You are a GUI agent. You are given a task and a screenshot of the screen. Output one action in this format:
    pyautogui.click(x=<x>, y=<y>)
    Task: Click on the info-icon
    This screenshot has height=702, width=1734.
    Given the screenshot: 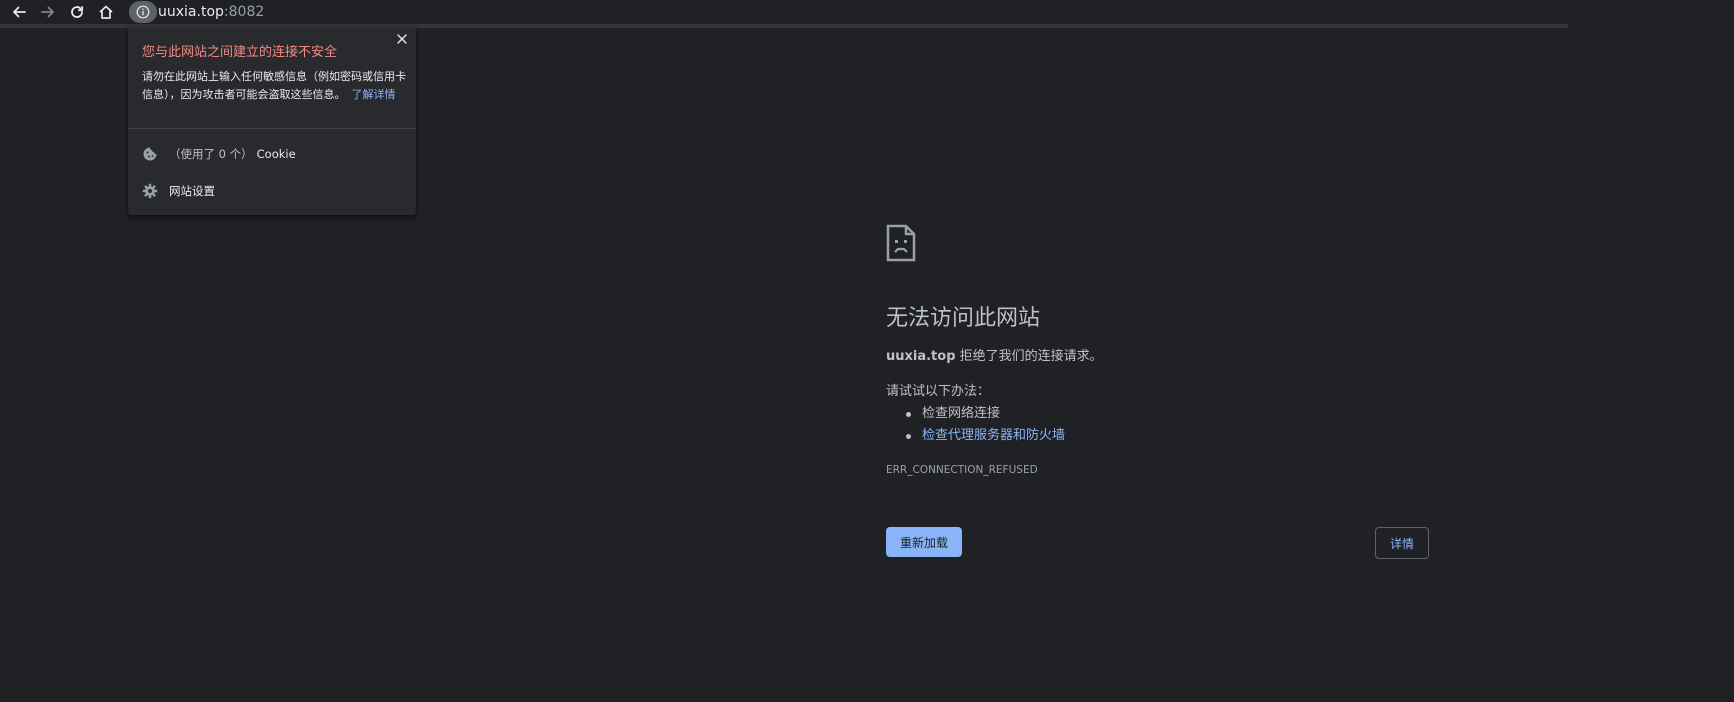 What is the action you would take?
    pyautogui.click(x=143, y=12)
    